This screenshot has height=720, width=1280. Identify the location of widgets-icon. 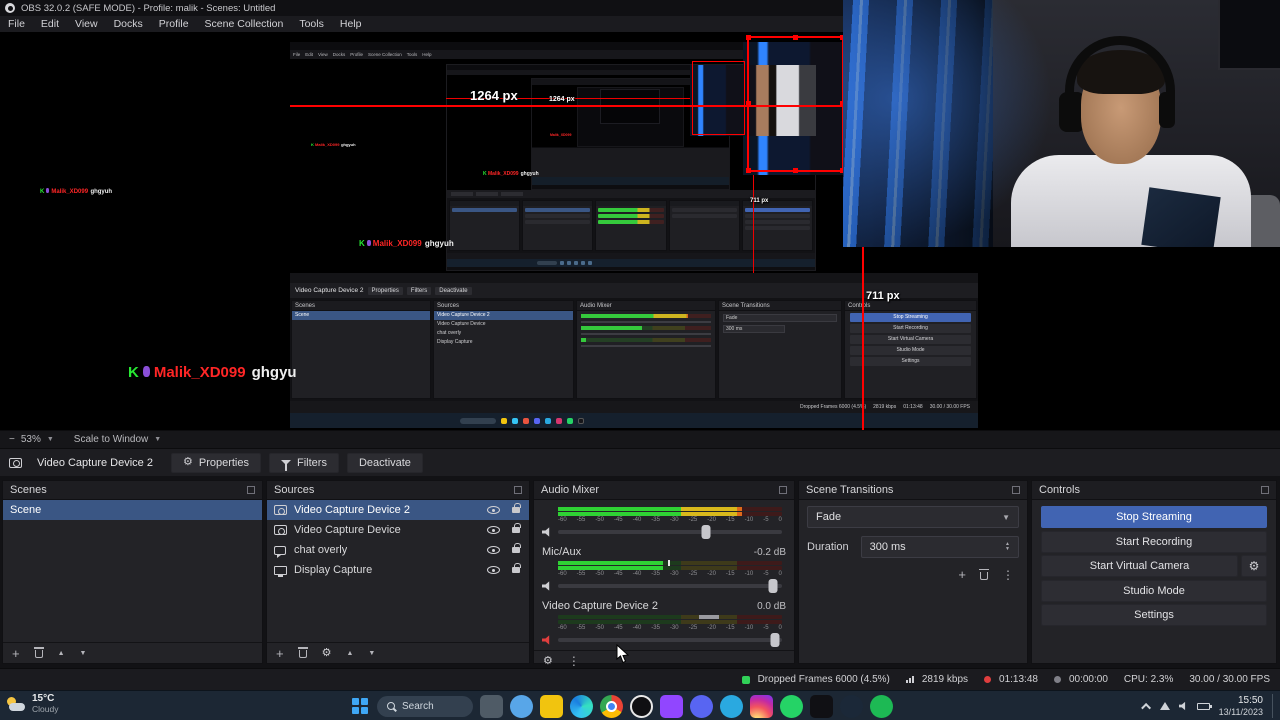
(521, 706).